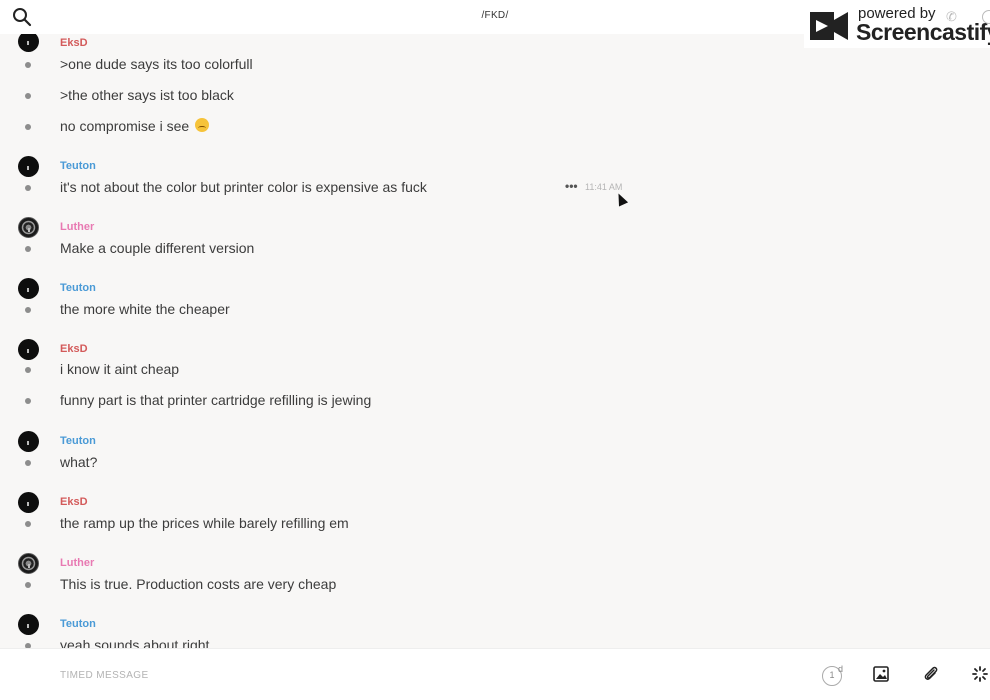  Describe the element at coordinates (495, 128) in the screenshot. I see `message-line: no compromise i see` at that location.